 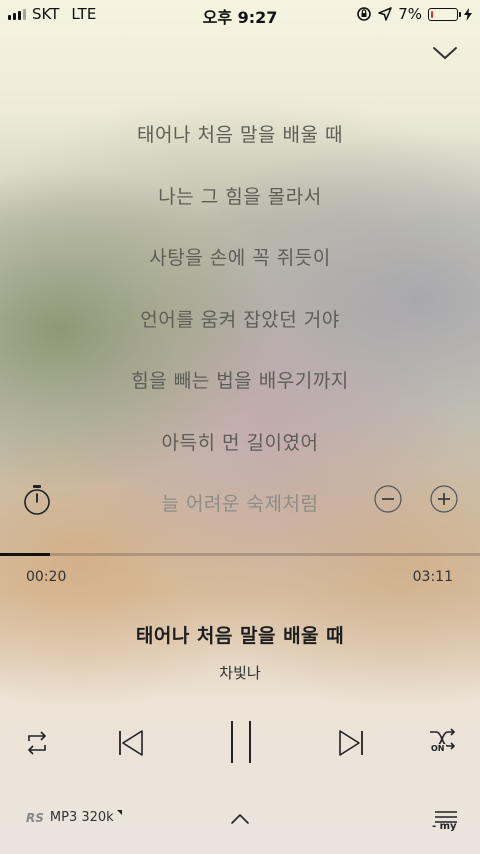 What do you see at coordinates (385, 14) in the screenshot?
I see `location-icon` at bounding box center [385, 14].